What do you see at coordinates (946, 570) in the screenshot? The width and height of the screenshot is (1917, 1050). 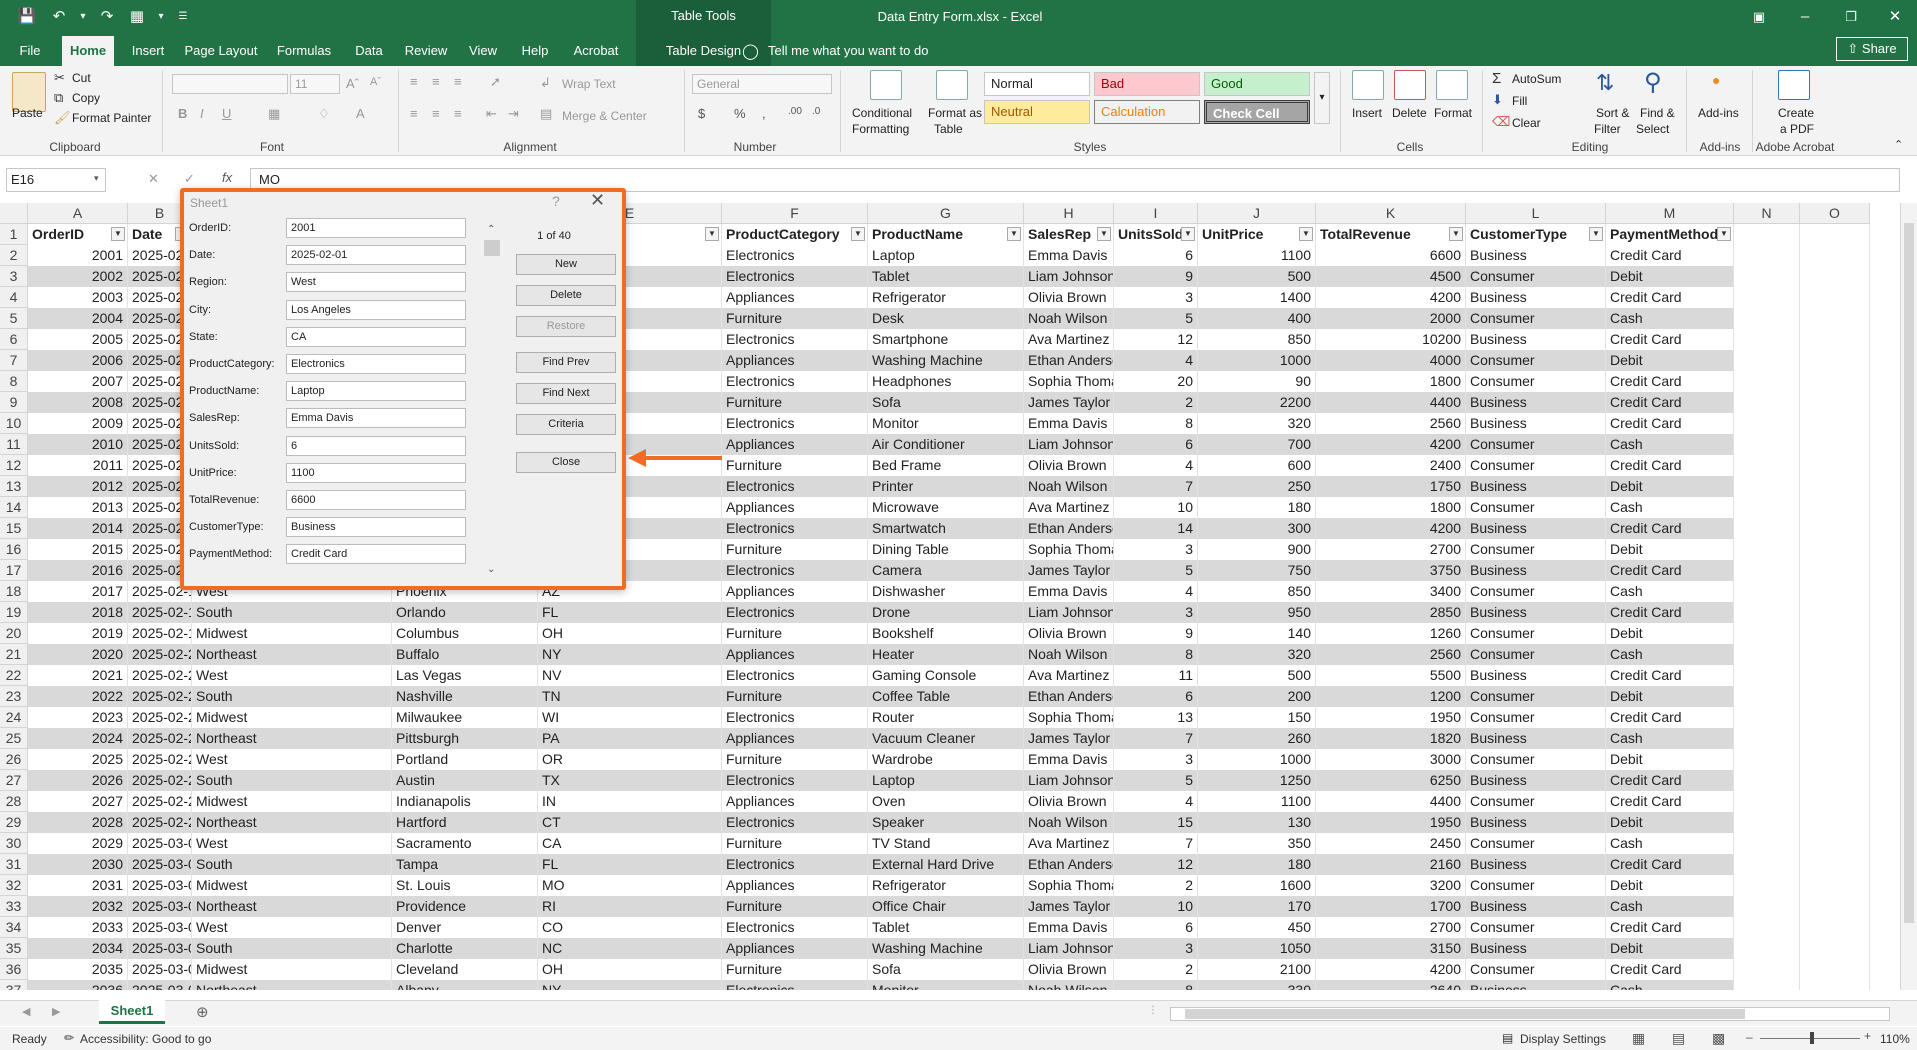 I see `table-cell: Camera` at bounding box center [946, 570].